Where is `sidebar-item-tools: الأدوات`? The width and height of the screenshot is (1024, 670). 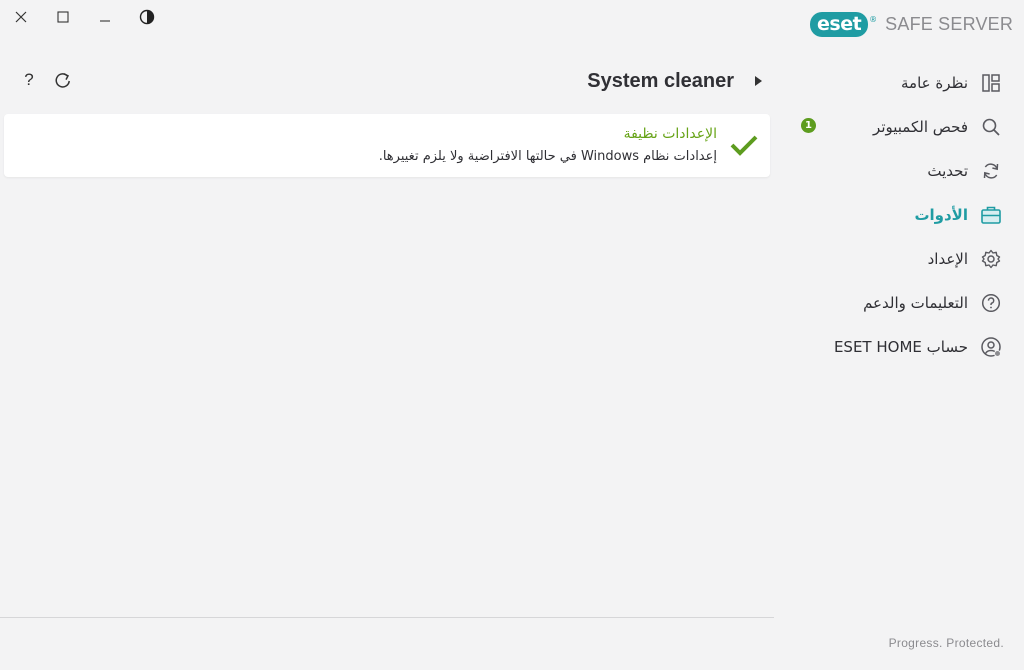
sidebar-item-tools: الأدوات is located at coordinates (958, 215).